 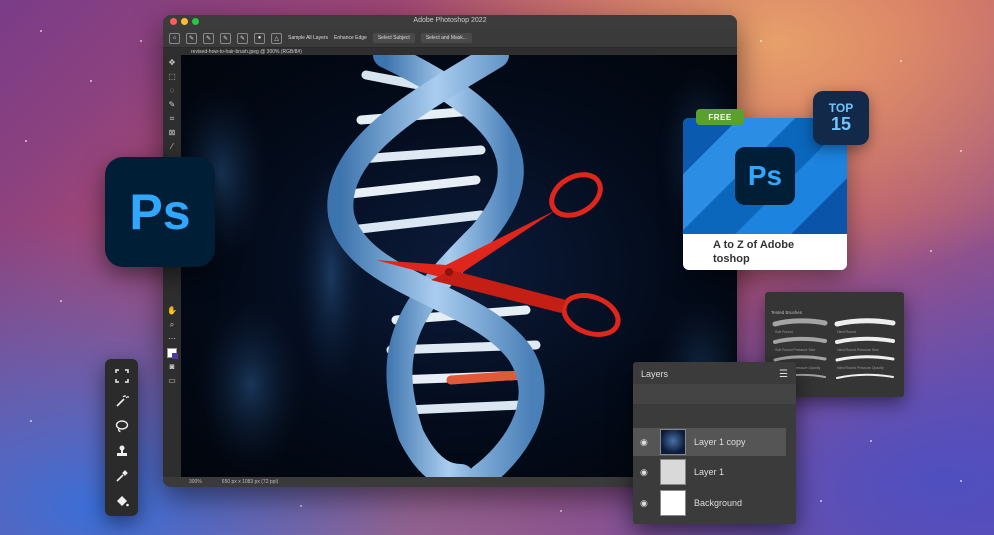 What do you see at coordinates (172, 325) in the screenshot?
I see `zoom-tool-icon: ⌕` at bounding box center [172, 325].